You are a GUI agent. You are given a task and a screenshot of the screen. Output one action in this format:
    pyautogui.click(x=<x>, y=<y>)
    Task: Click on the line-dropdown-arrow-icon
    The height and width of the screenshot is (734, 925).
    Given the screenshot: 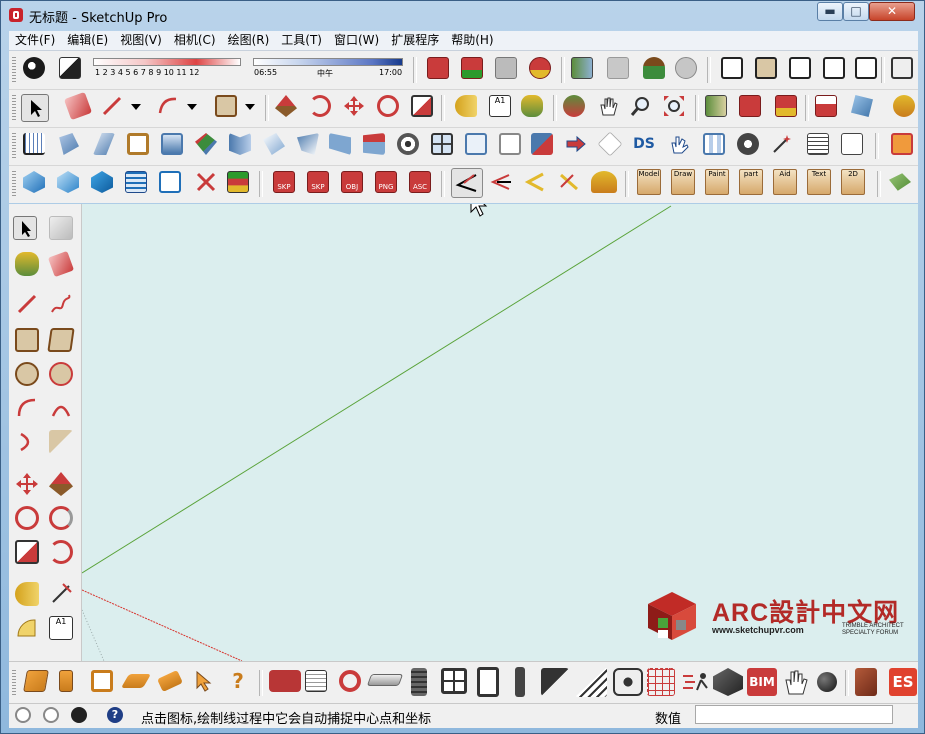 What is the action you would take?
    pyautogui.click(x=136, y=106)
    